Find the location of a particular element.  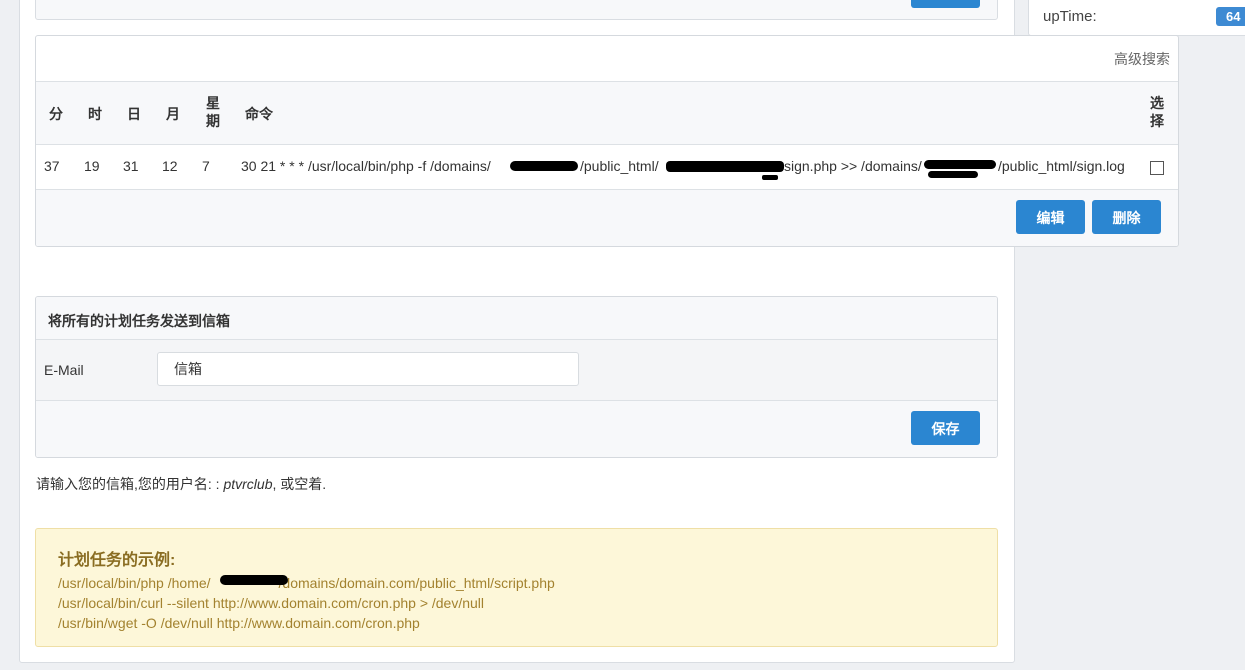

email-input: 信箱 is located at coordinates (368, 369).